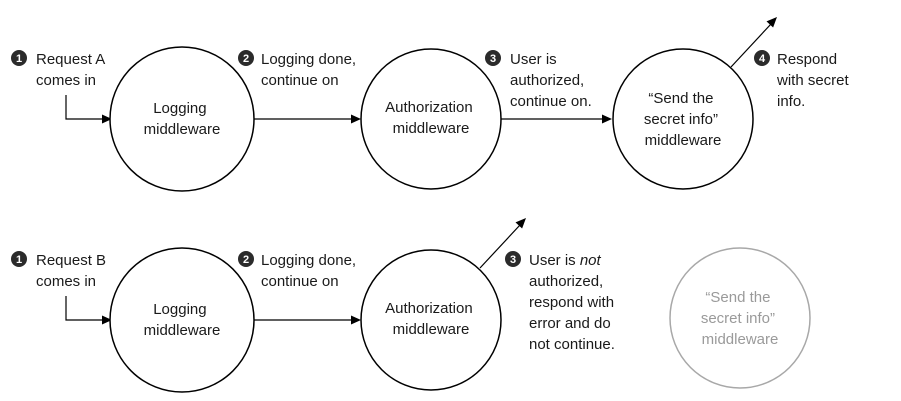  I want to click on flow-b-entry-arrow, so click(84, 308).